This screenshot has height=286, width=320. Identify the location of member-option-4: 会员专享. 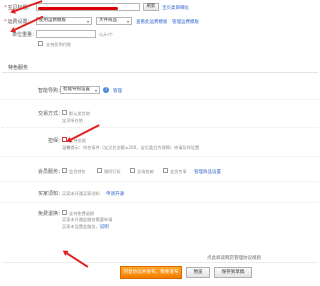
(178, 171).